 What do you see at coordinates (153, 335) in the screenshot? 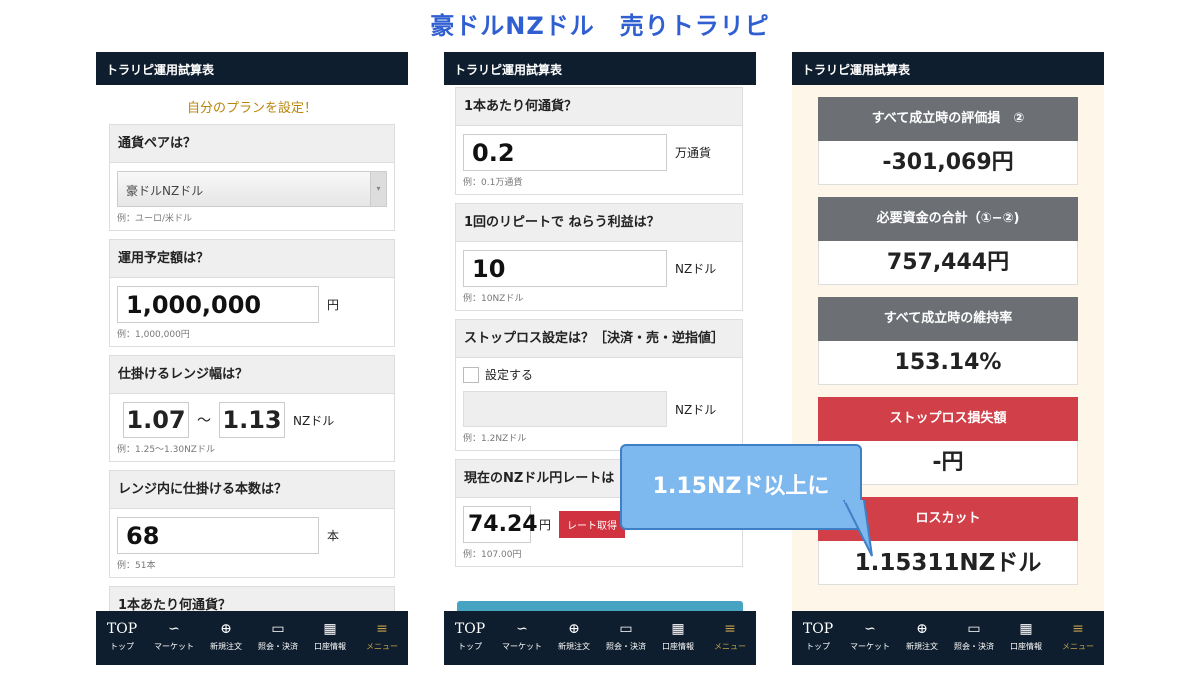
I see `amount-example: 例：1,000,000円` at bounding box center [153, 335].